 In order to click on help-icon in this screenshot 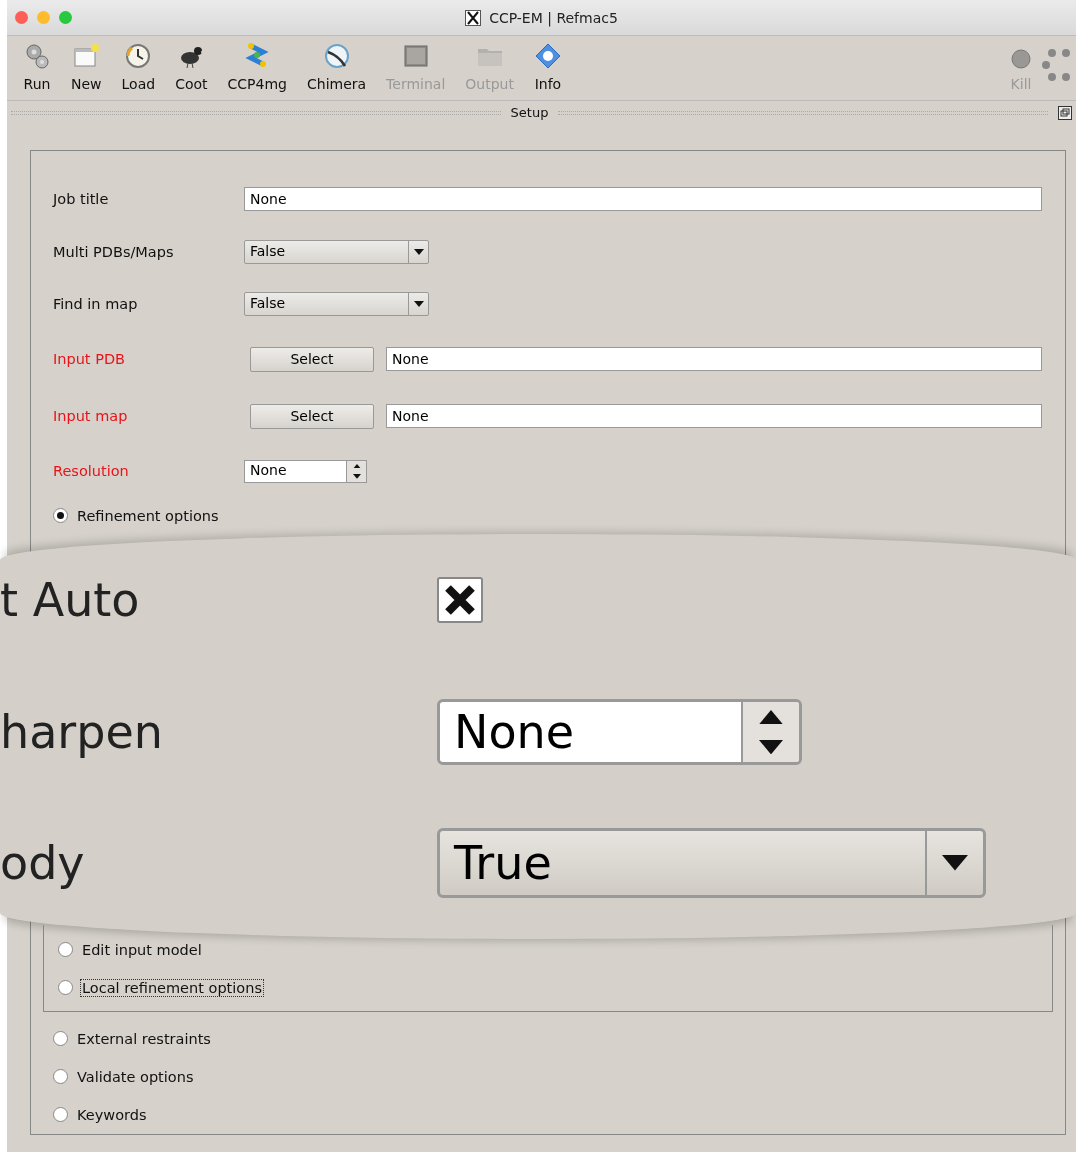, I will do `click(547, 56)`.